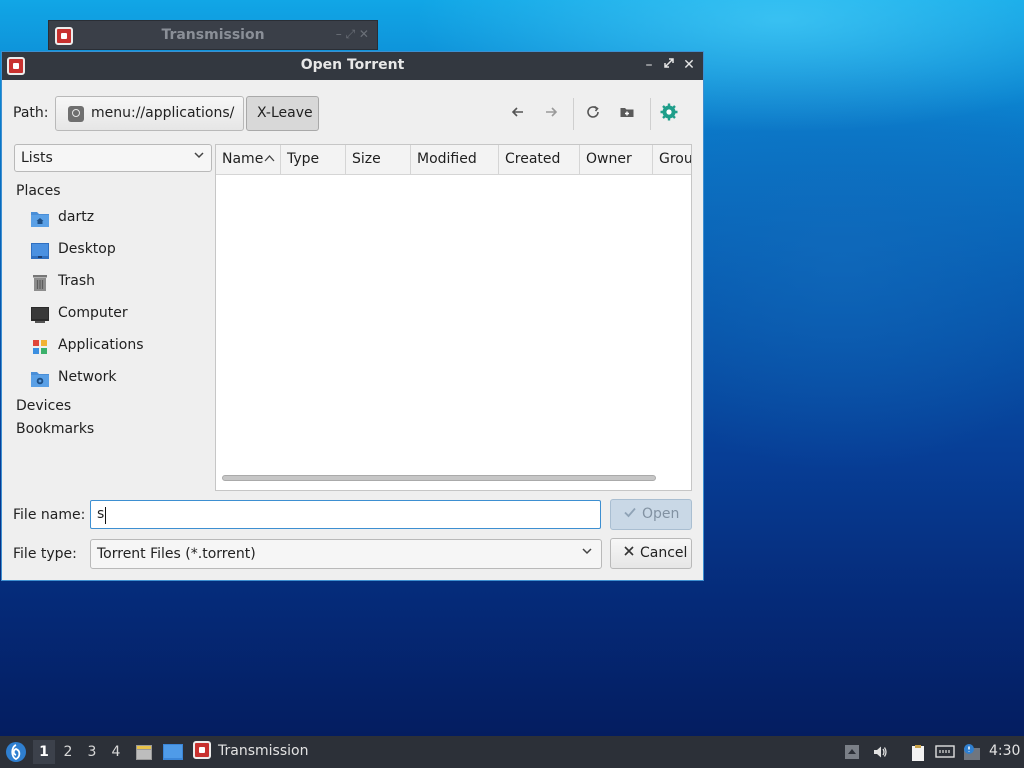 The image size is (1024, 768). What do you see at coordinates (917, 752) in the screenshot?
I see `clipboard-icon` at bounding box center [917, 752].